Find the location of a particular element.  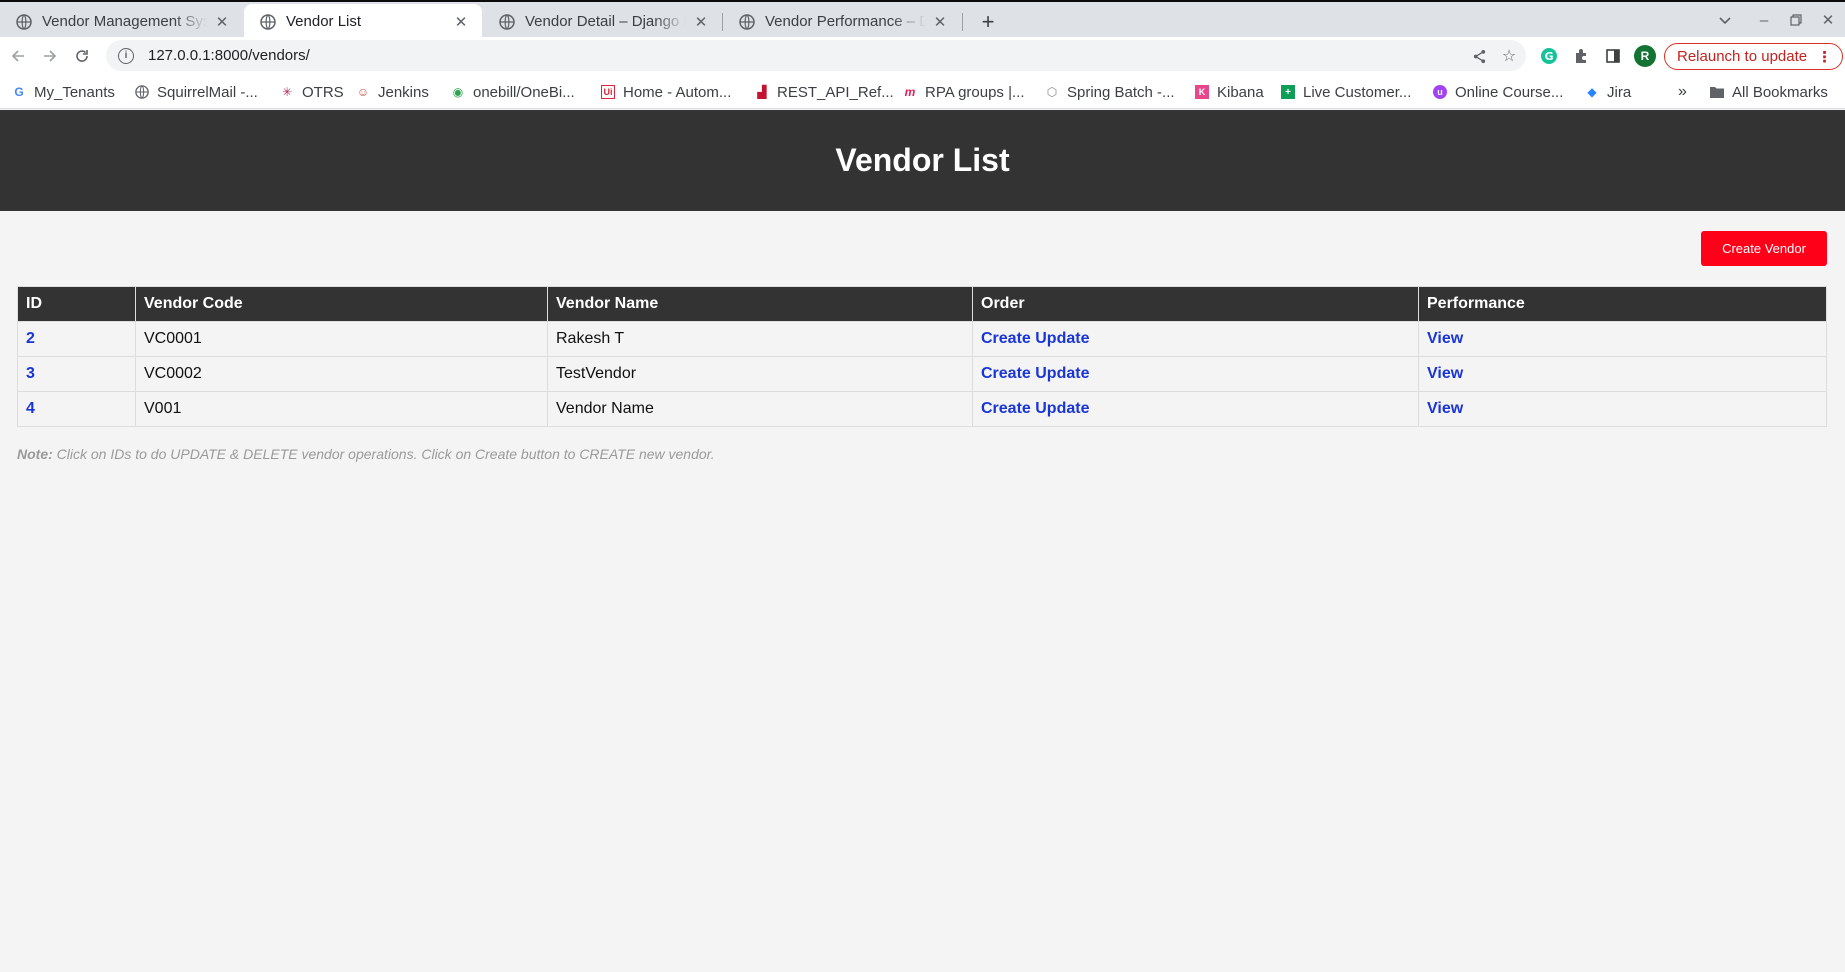

site-info-icon: i is located at coordinates (126, 55).